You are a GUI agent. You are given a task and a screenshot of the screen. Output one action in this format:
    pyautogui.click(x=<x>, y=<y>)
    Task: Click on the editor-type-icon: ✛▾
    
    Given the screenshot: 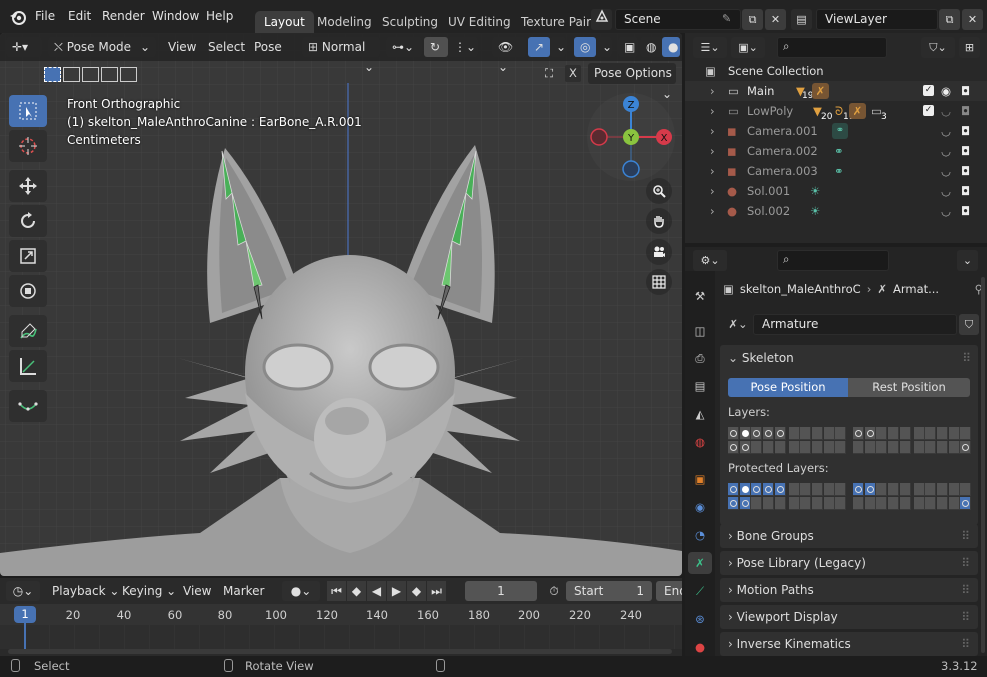 What is the action you would take?
    pyautogui.click(x=24, y=47)
    